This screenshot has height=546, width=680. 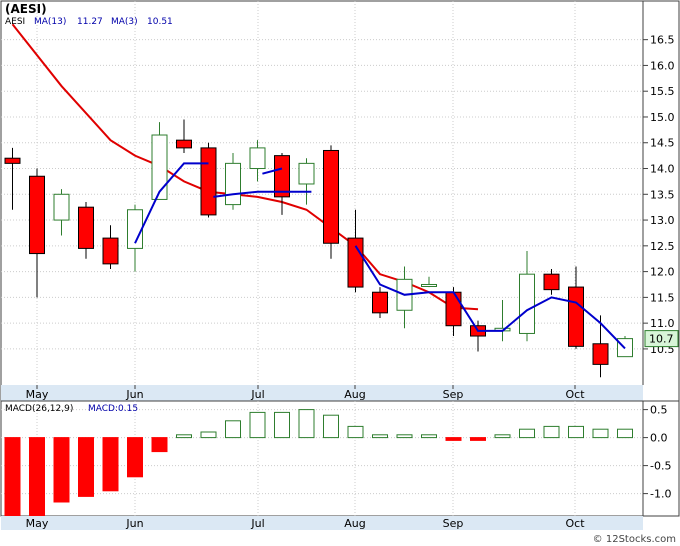 I want to click on ma3-legend-label: MA(3), so click(x=124, y=22).